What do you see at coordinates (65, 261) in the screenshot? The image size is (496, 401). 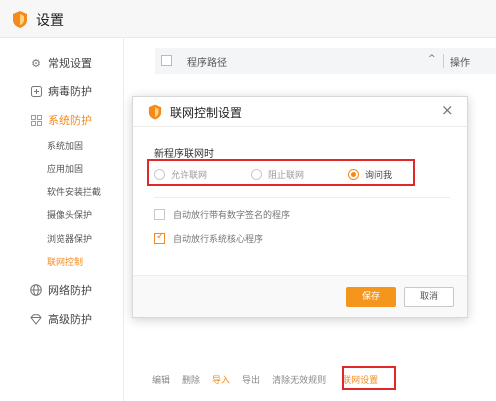 I see `sidebar-subitem-network-control: 联网控制` at bounding box center [65, 261].